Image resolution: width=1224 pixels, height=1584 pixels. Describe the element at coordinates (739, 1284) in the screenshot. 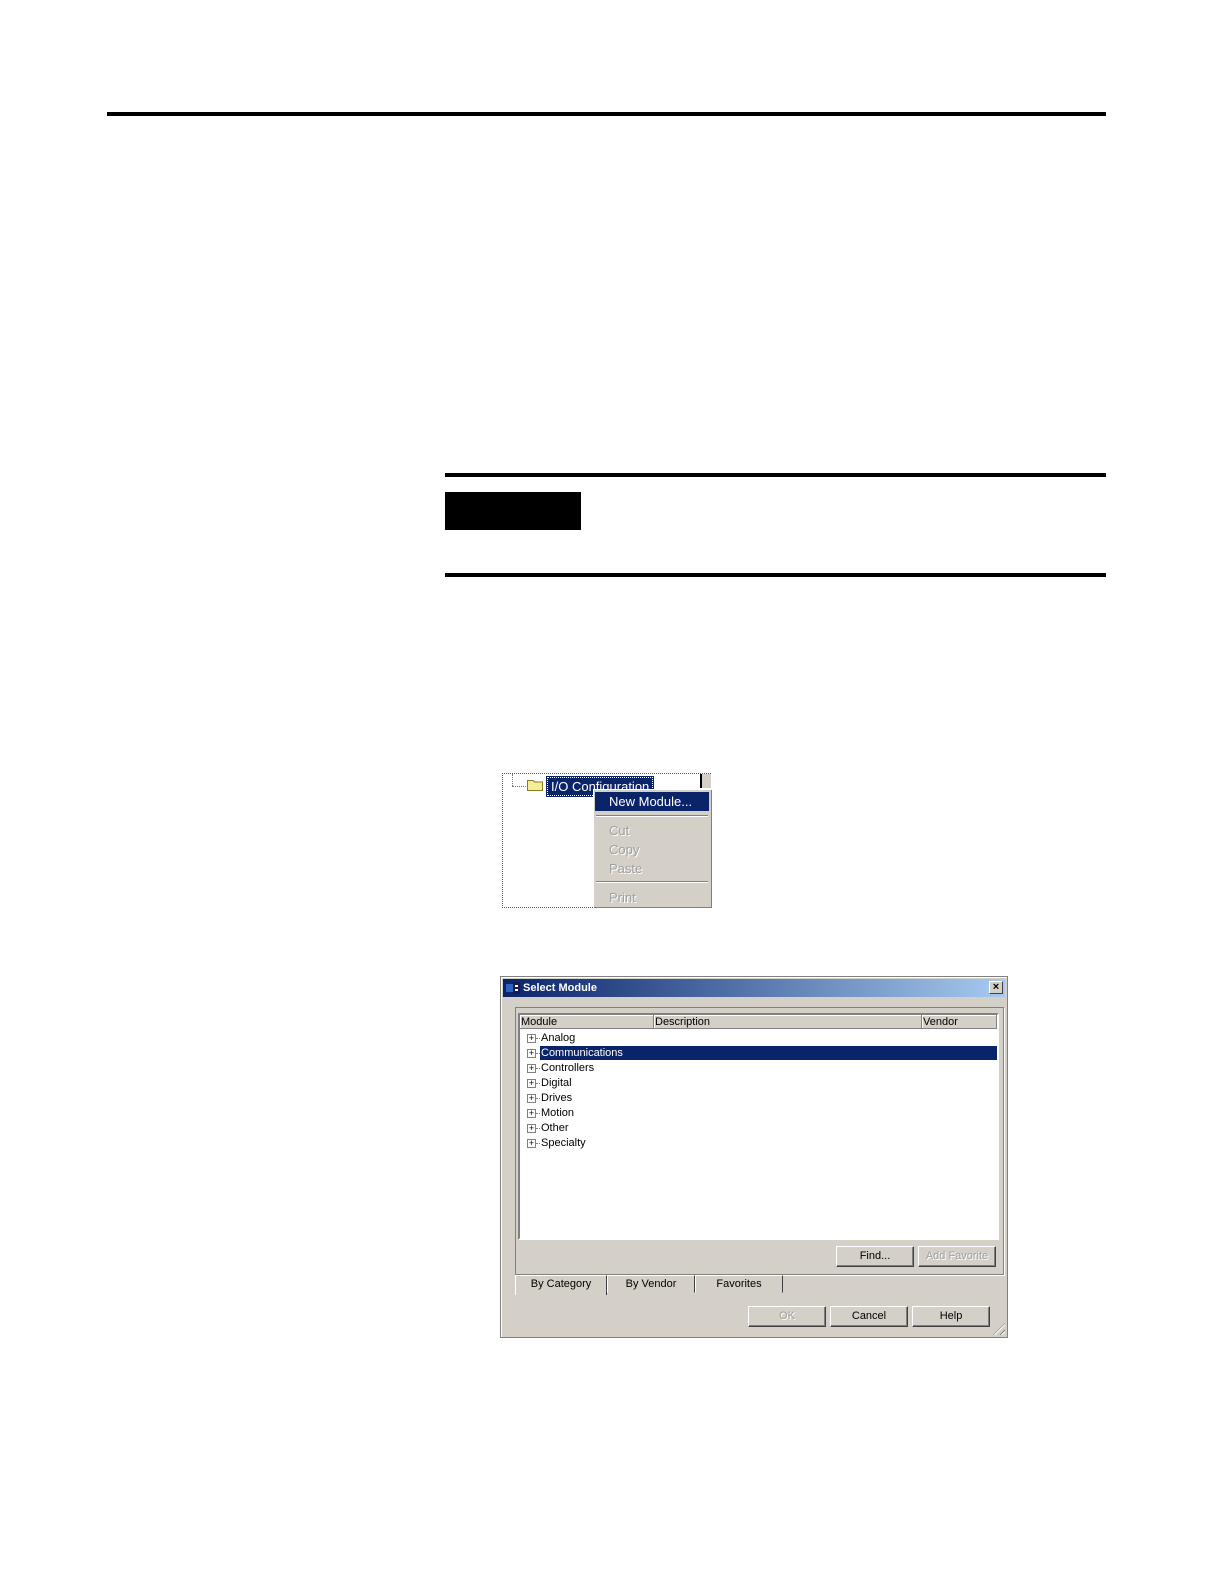

I see `tab-favorites: Favorites` at that location.